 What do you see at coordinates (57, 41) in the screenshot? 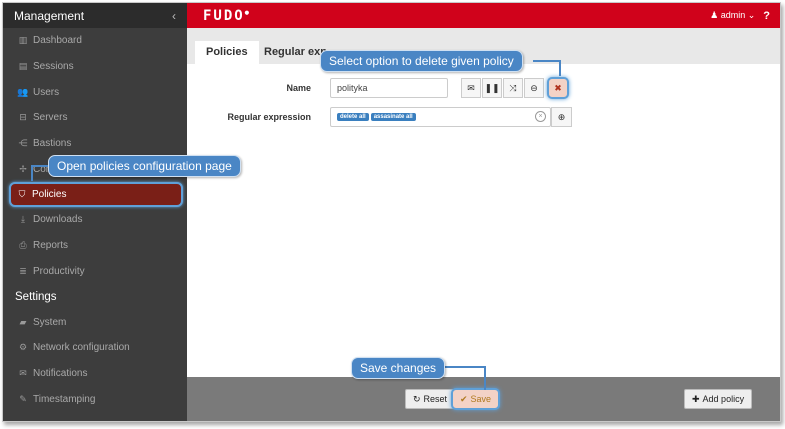
I see `sidebar-item-label: Dashboard` at bounding box center [57, 41].